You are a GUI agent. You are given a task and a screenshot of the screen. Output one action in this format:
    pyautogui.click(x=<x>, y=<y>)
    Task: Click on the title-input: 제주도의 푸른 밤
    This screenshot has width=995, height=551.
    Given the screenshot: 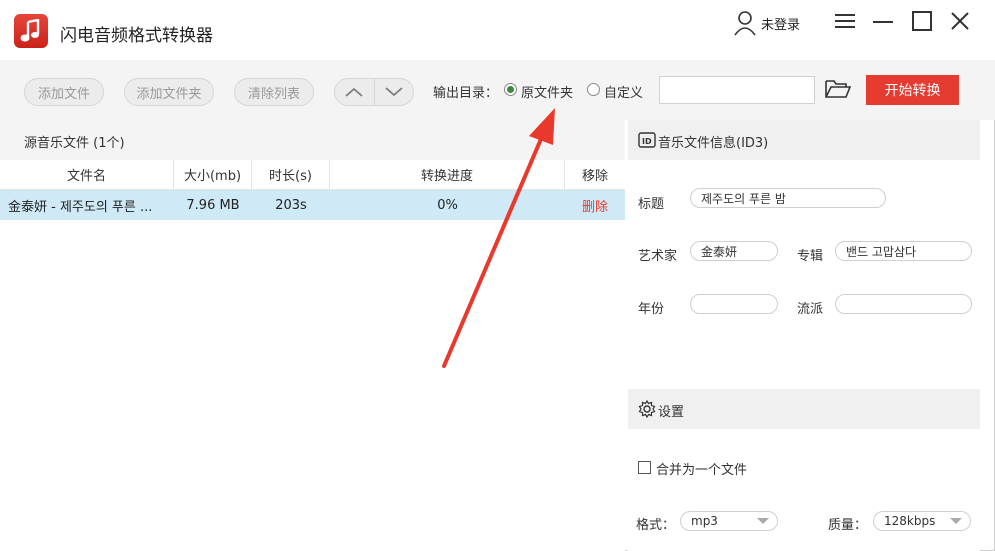 What is the action you would take?
    pyautogui.click(x=788, y=198)
    